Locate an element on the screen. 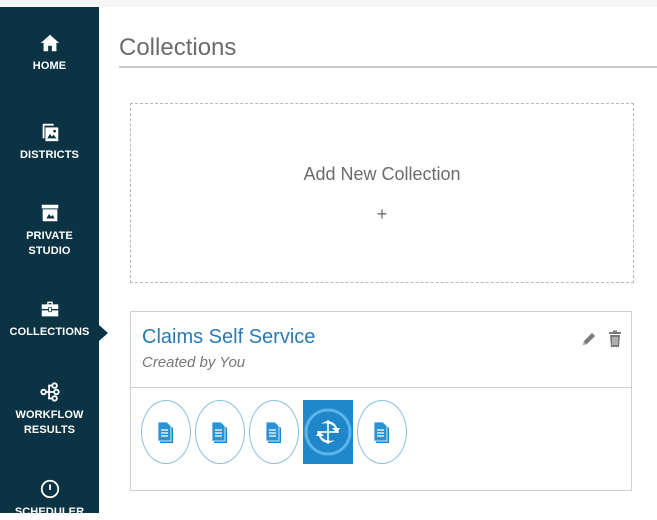 Image resolution: width=657 pixels, height=520 pixels. workflow-diagram-icon is located at coordinates (328, 432).